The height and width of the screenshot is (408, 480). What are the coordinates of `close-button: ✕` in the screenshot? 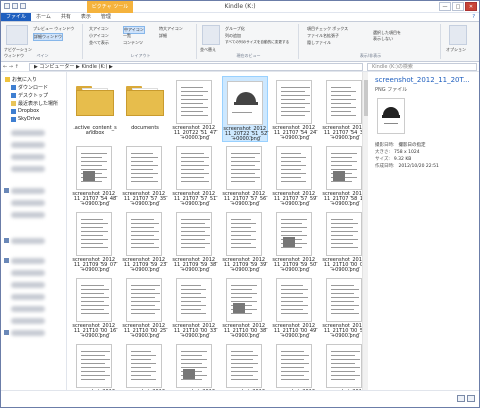 It's located at (471, 6).